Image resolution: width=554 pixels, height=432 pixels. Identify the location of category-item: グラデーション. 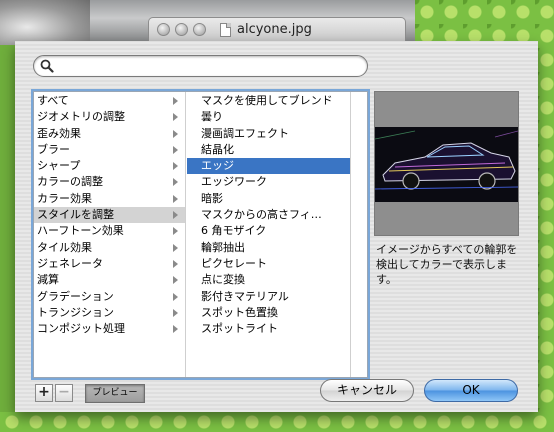
(109, 297).